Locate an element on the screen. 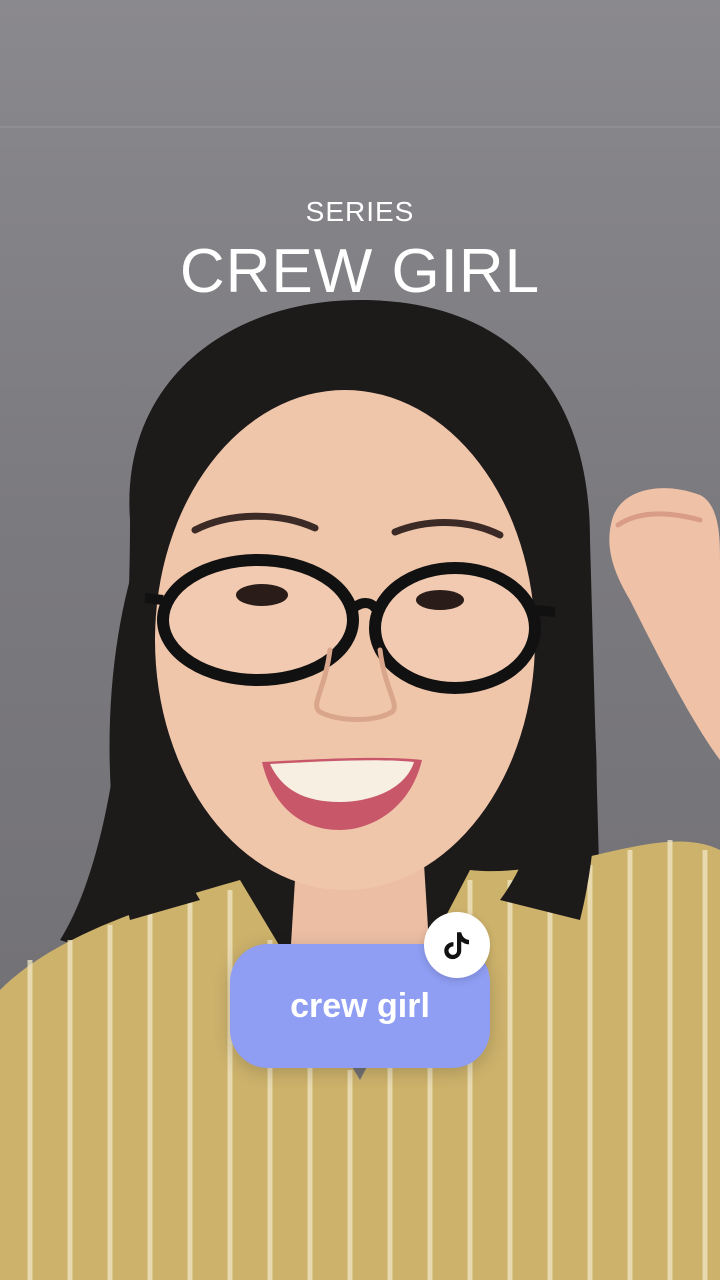 The height and width of the screenshot is (1280, 720). glasses-lens-right is located at coordinates (455, 628).